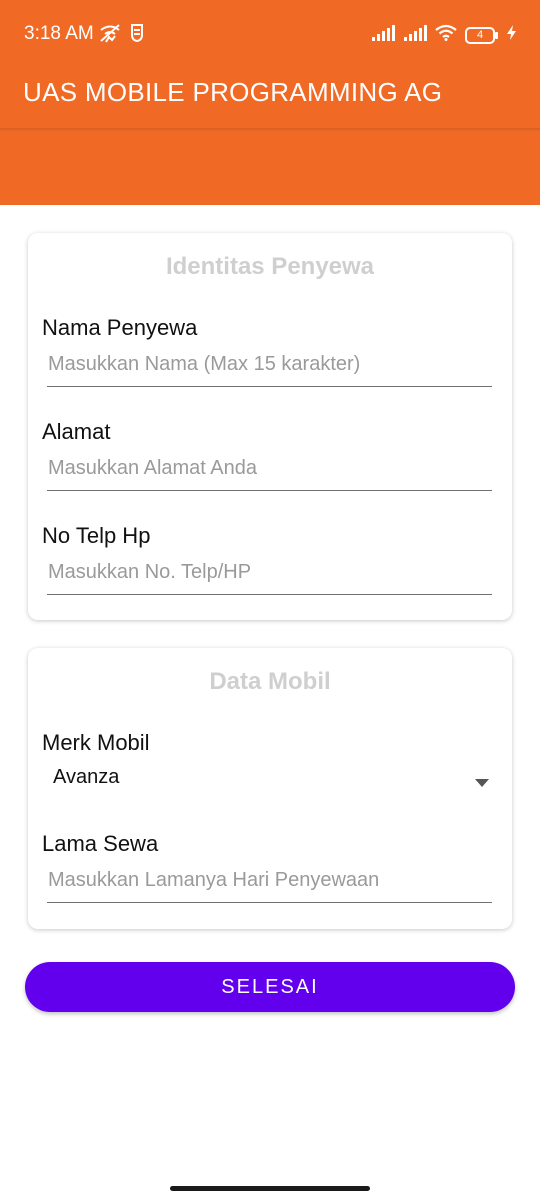 The height and width of the screenshot is (1200, 540). I want to click on wifi-calling-off-icon, so click(110, 35).